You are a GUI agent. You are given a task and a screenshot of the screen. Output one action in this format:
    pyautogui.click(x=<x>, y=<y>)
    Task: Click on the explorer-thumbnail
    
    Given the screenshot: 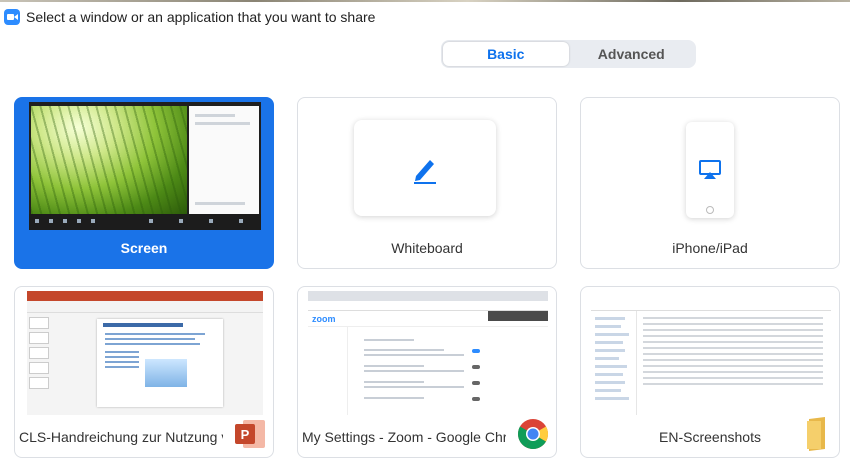 What is the action you would take?
    pyautogui.click(x=711, y=353)
    